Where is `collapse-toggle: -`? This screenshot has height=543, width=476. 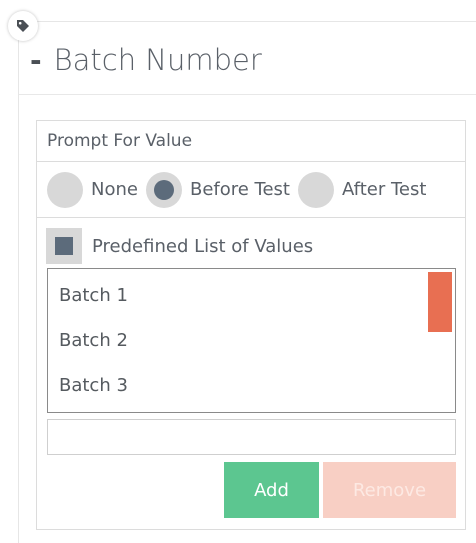
collapse-toggle: - is located at coordinates (36, 60).